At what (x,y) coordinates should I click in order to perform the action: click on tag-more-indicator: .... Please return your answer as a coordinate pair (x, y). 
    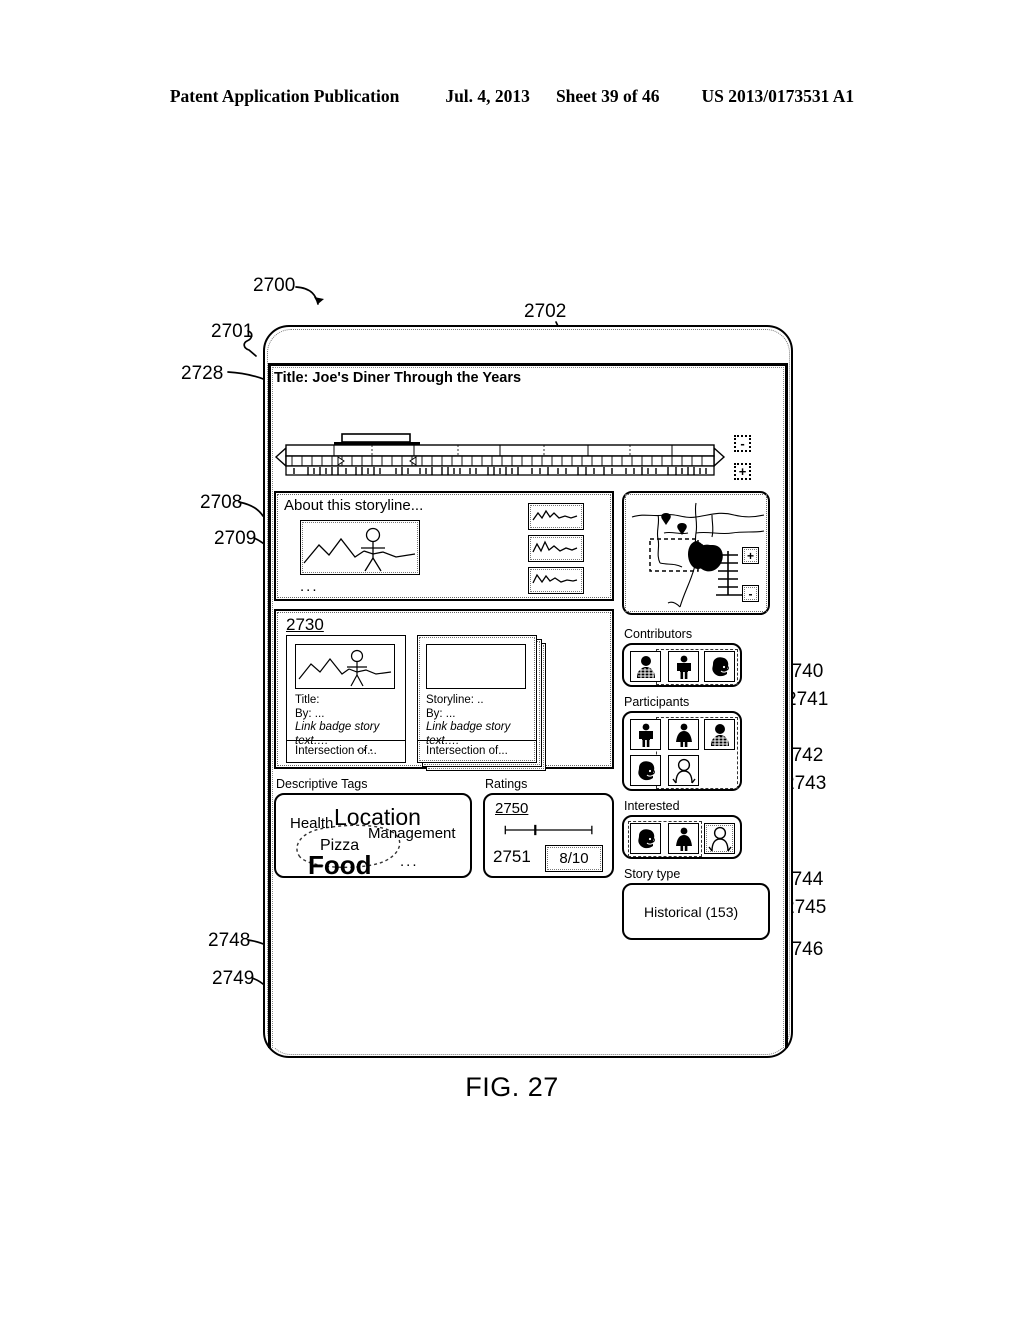
    Looking at the image, I should click on (409, 861).